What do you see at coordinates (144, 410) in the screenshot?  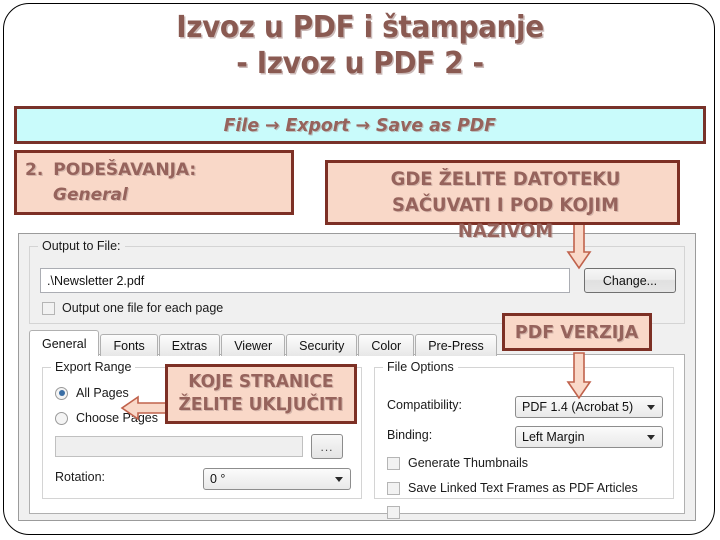 I see `arrow-left-icon-all-pages` at bounding box center [144, 410].